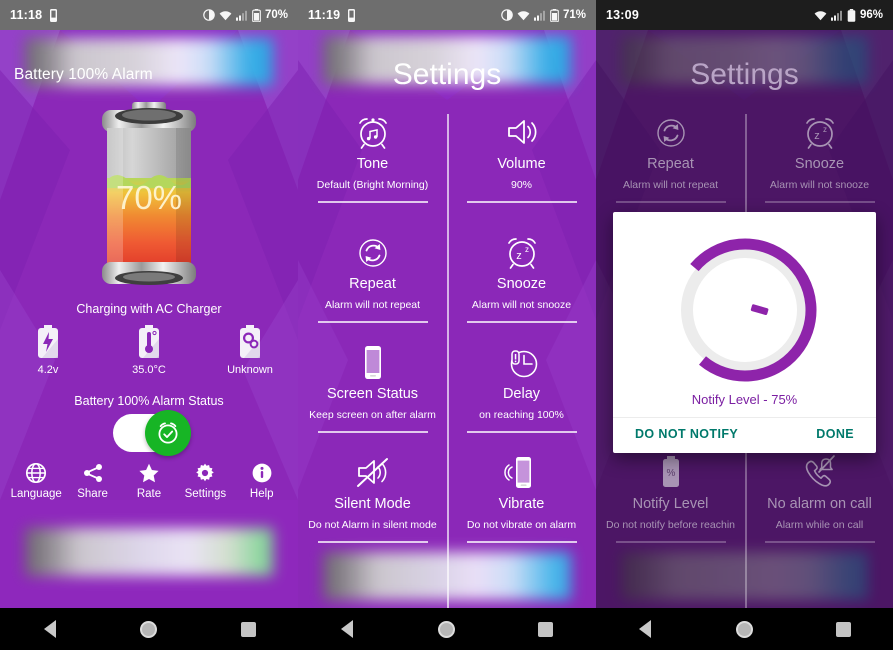 This screenshot has width=893, height=650. I want to click on setting-tone: Tone Default (Bright Morning), so click(372, 156).